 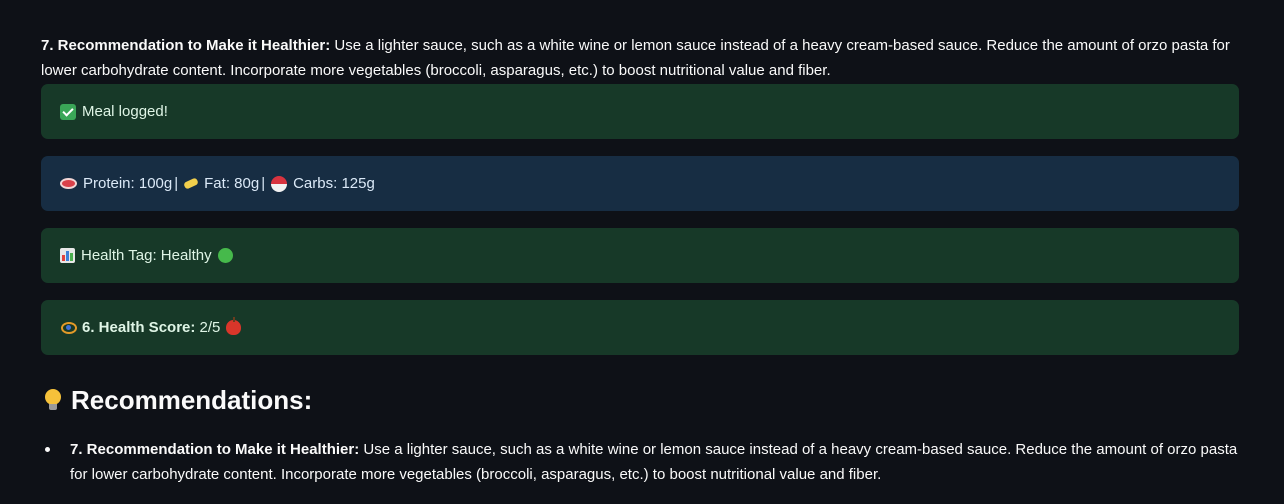 I want to click on macros-alert: Protein: 100g | Fat: 80g | Carbs: 125g, so click(x=640, y=183).